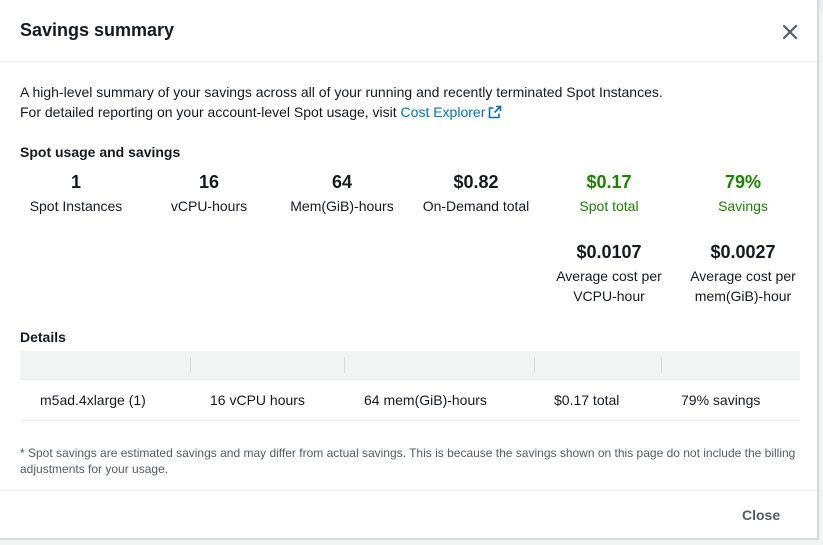 Image resolution: width=823 pixels, height=545 pixels. I want to click on stat-value: 64, so click(342, 182).